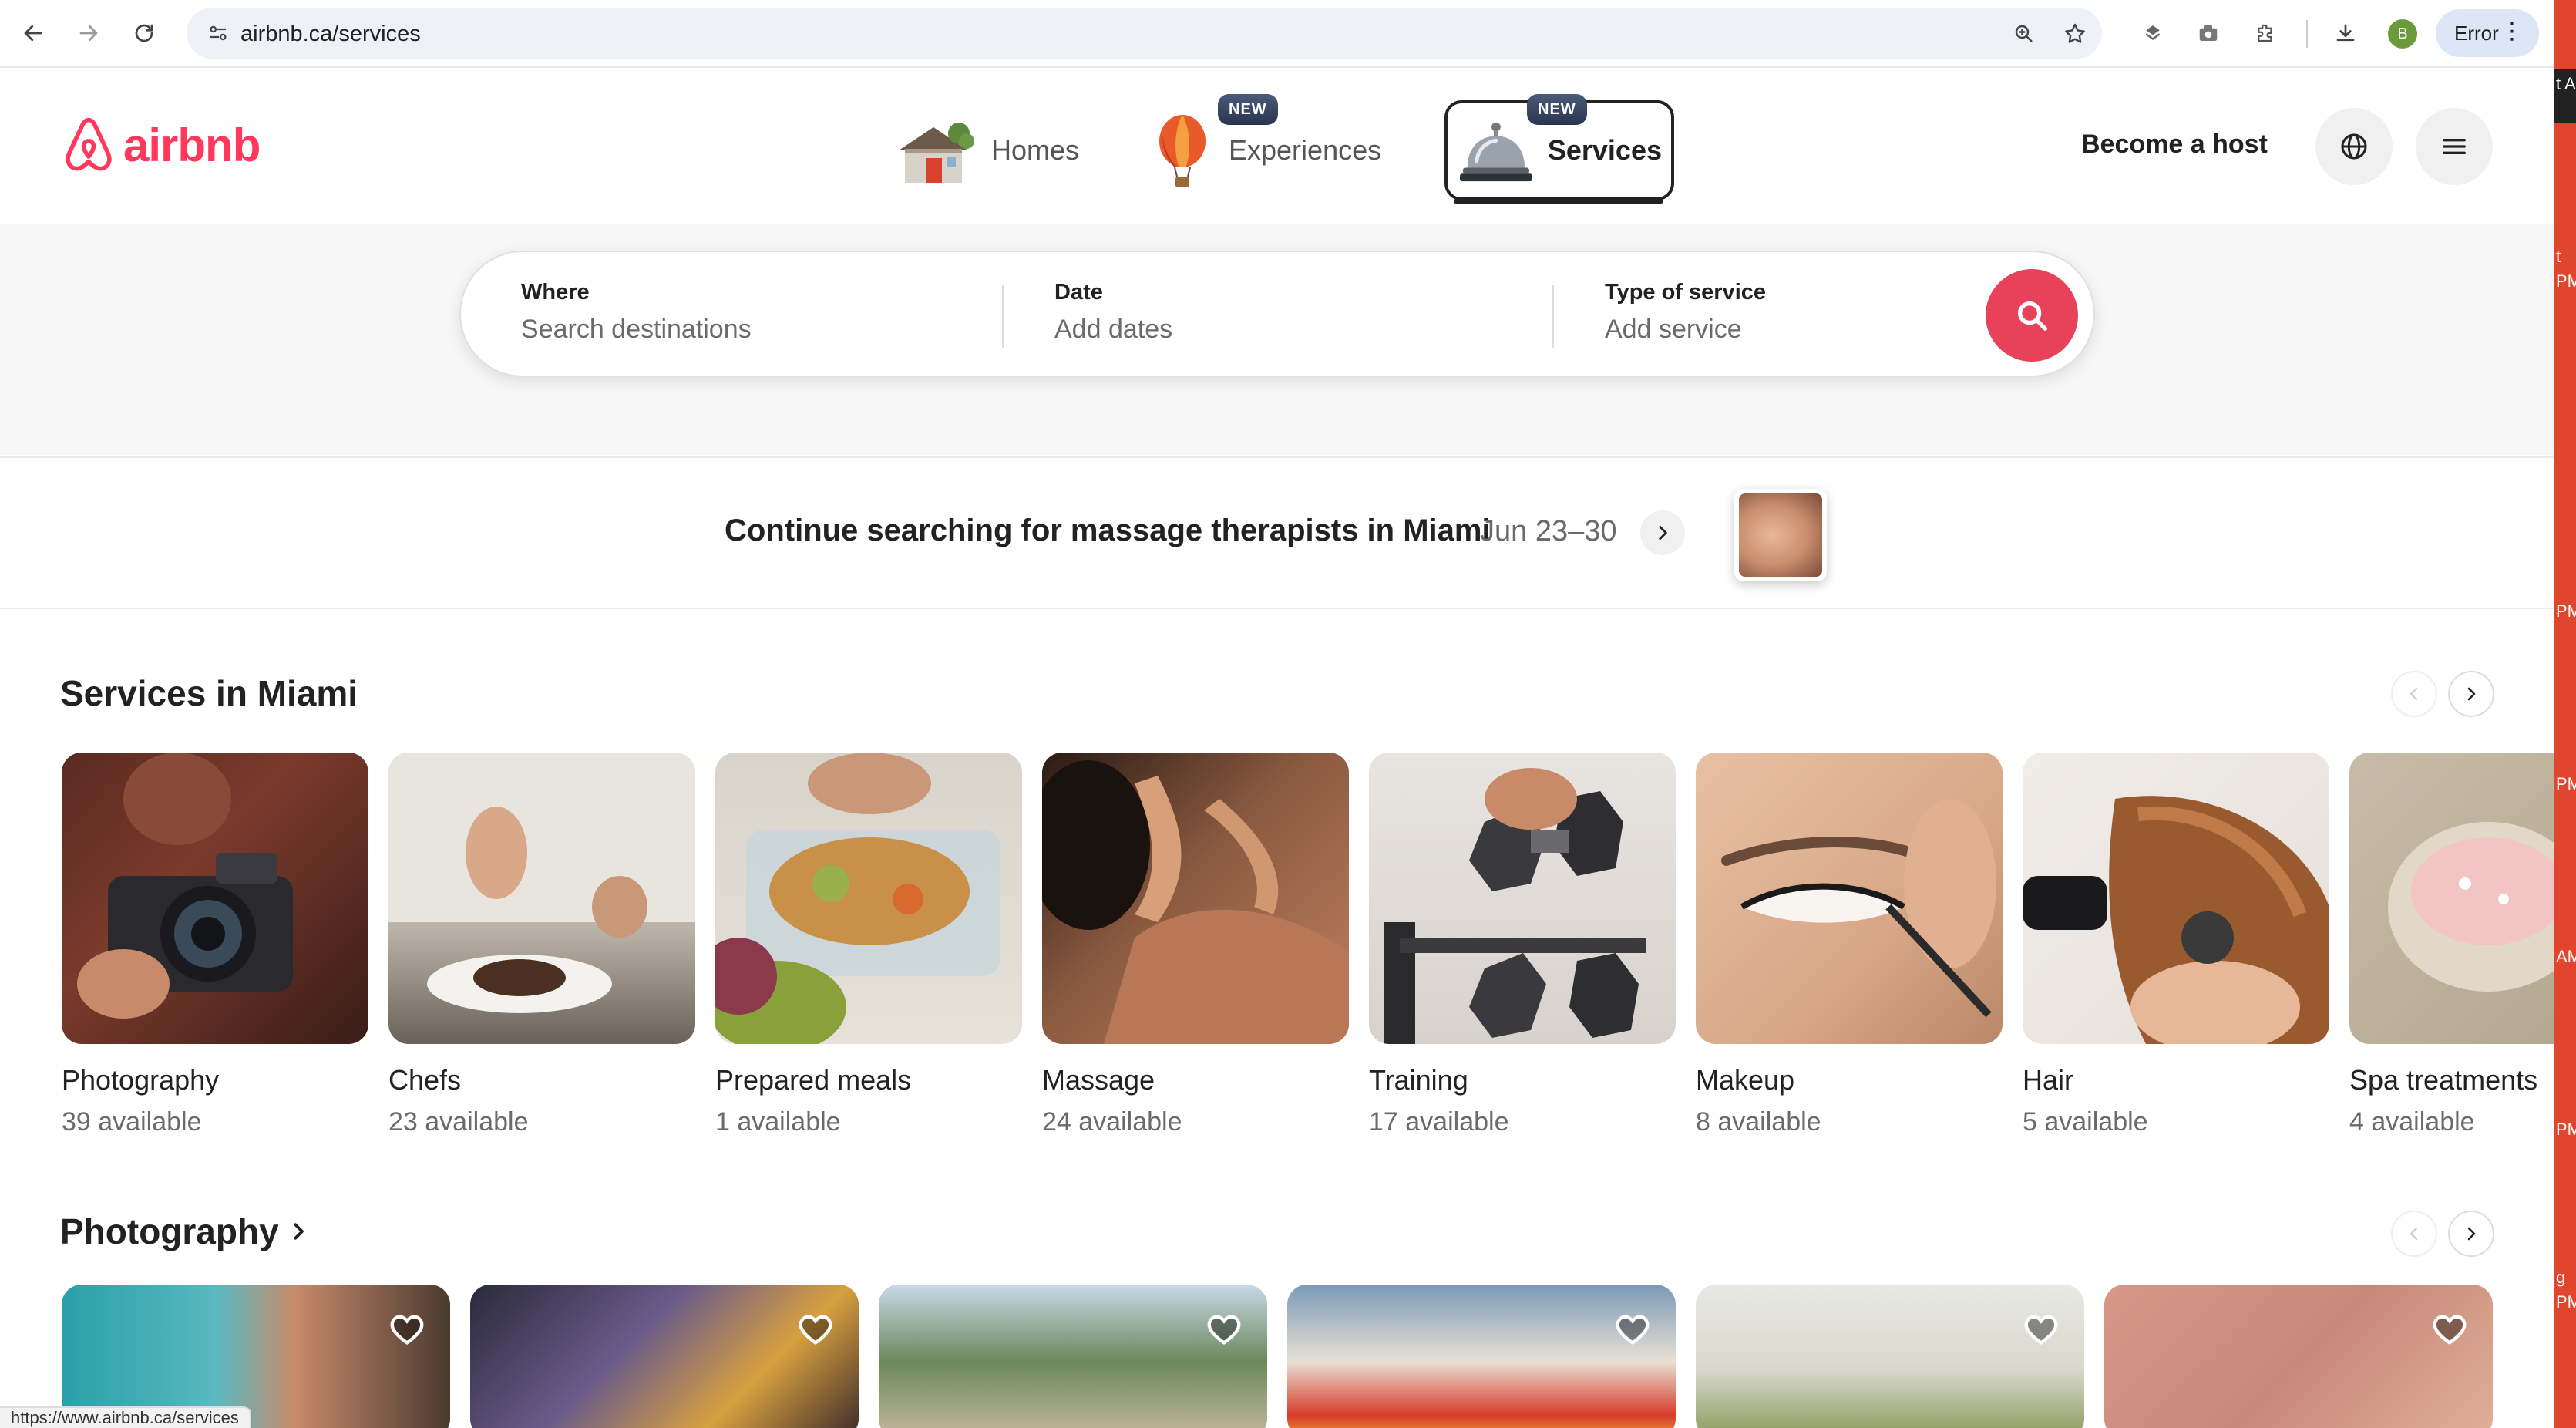 The image size is (2576, 1428). What do you see at coordinates (541, 945) in the screenshot?
I see `service-card-chefs: Chefs 23 available` at bounding box center [541, 945].